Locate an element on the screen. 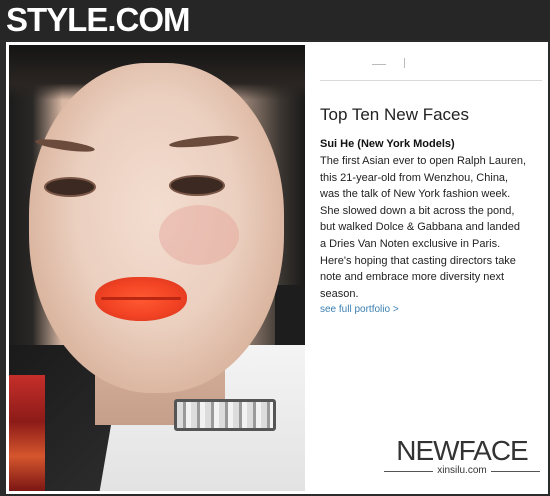  photo-cheek is located at coordinates (199, 235).